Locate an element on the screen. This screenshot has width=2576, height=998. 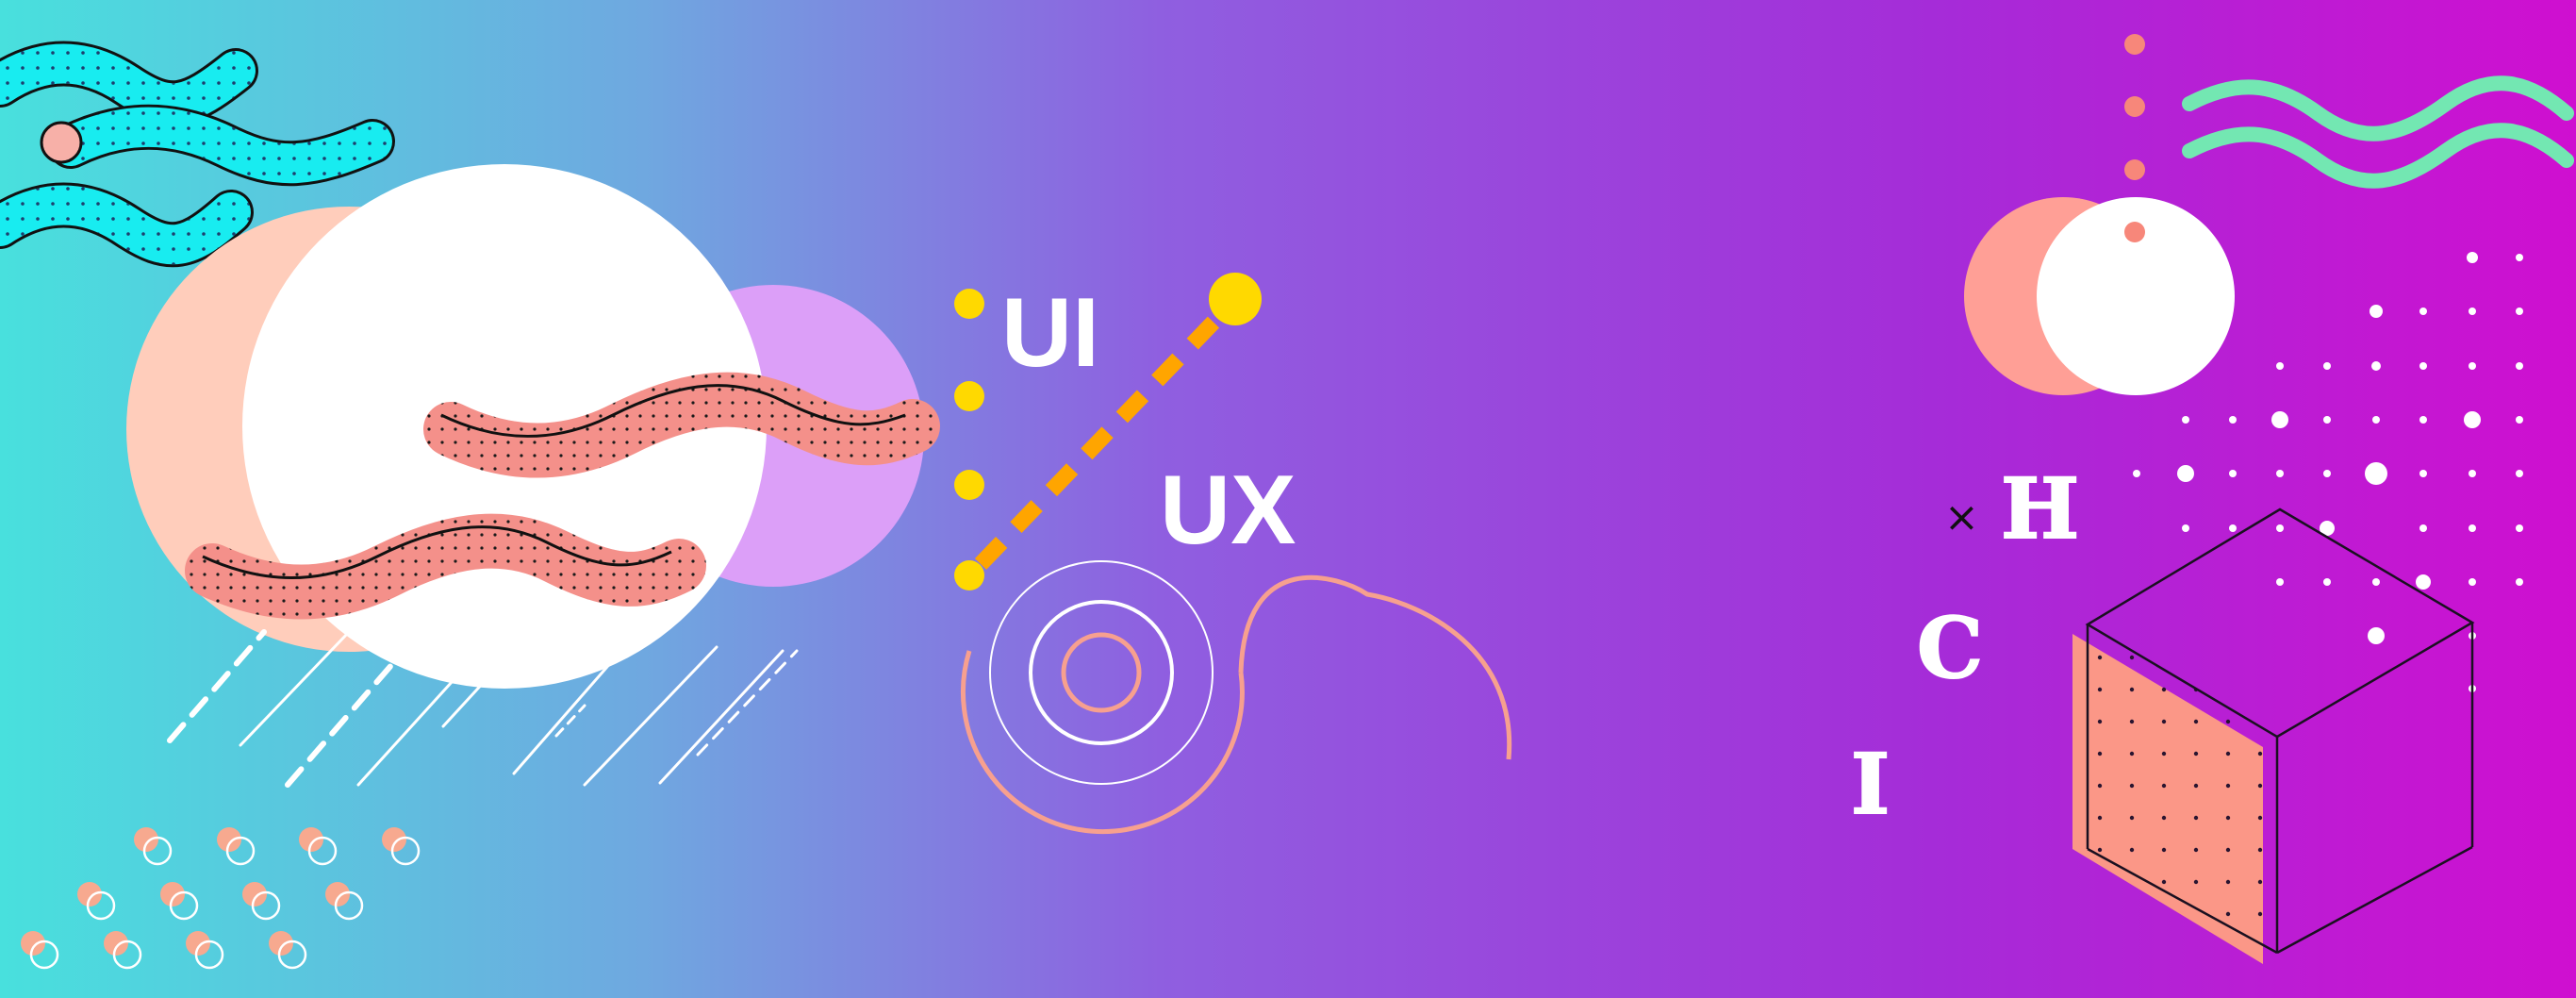
small-overlapping-circles is located at coordinates (2099, 296).